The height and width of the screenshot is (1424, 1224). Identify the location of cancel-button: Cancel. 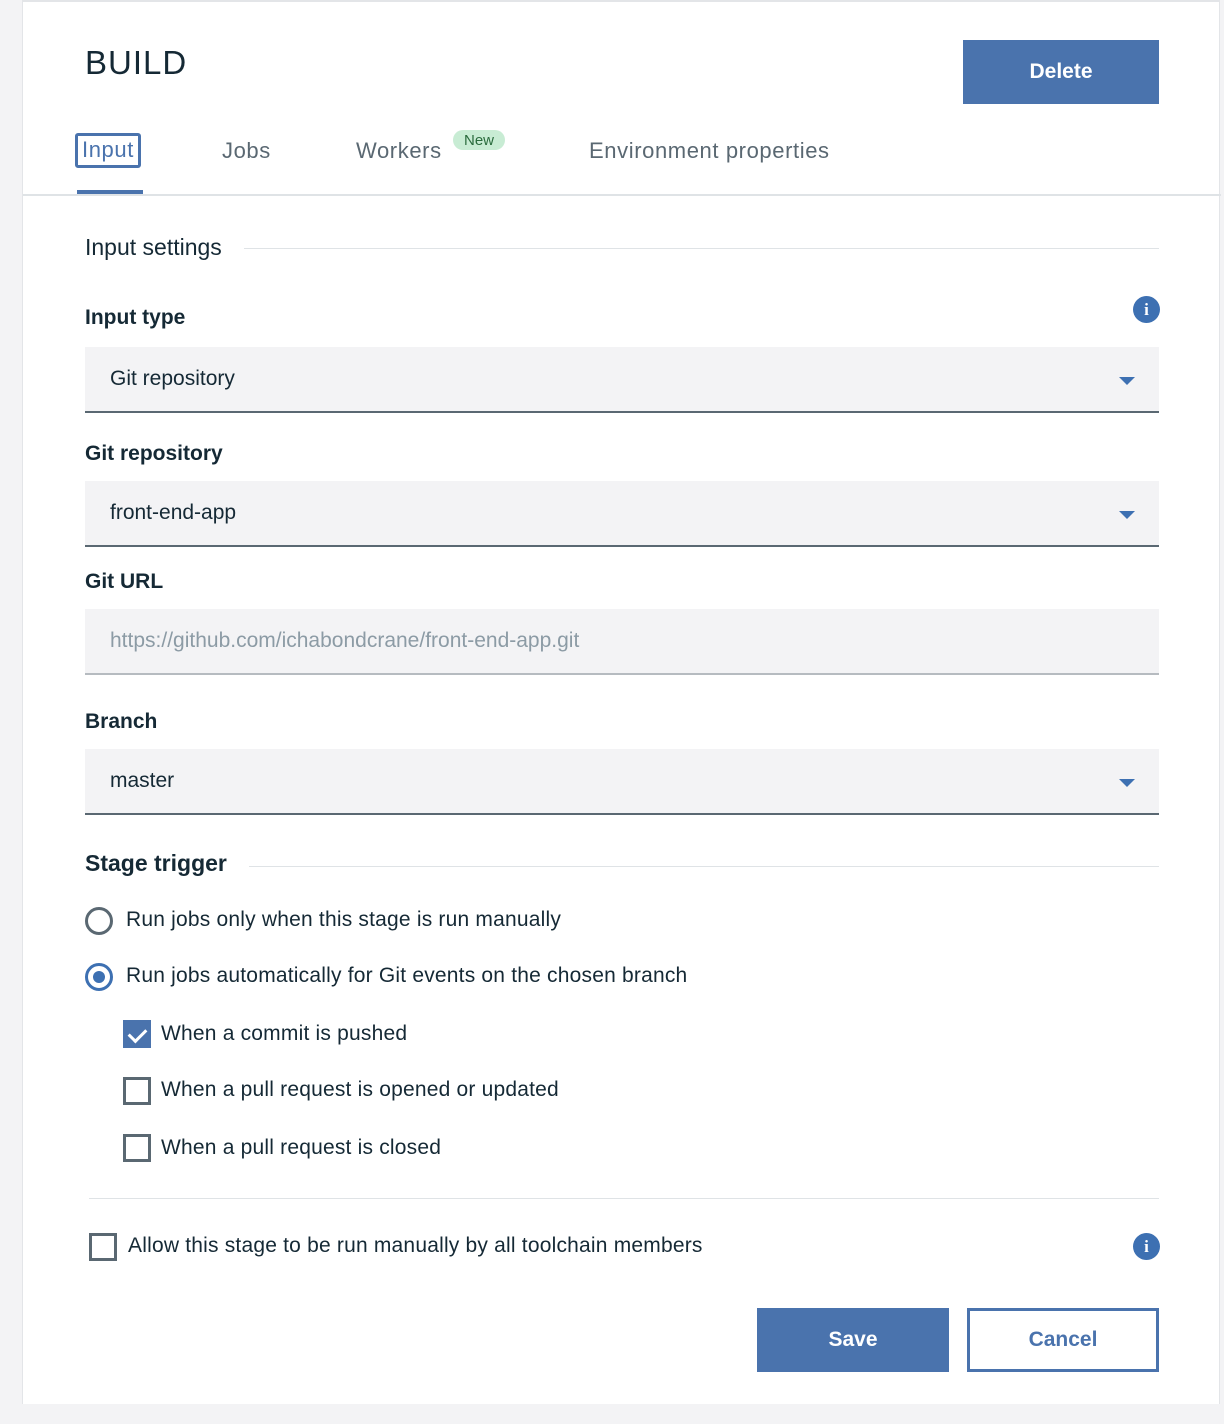
(1063, 1340).